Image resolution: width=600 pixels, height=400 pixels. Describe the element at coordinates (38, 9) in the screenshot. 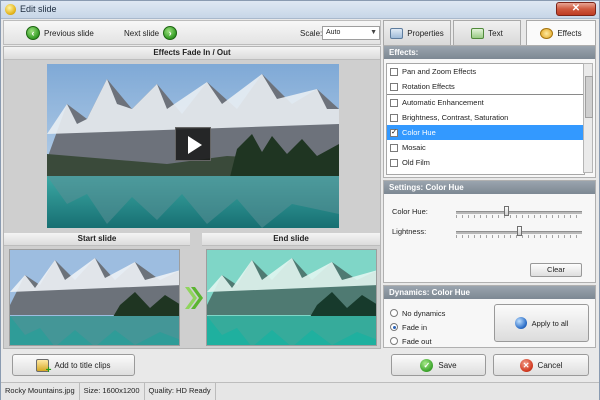

I see `window-title: Edit slide` at that location.